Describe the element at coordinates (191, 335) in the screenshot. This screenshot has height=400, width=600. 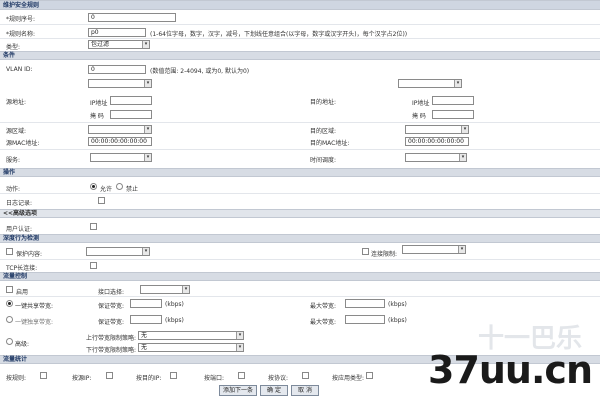
I see `up-limit-select: 无 ▾` at that location.